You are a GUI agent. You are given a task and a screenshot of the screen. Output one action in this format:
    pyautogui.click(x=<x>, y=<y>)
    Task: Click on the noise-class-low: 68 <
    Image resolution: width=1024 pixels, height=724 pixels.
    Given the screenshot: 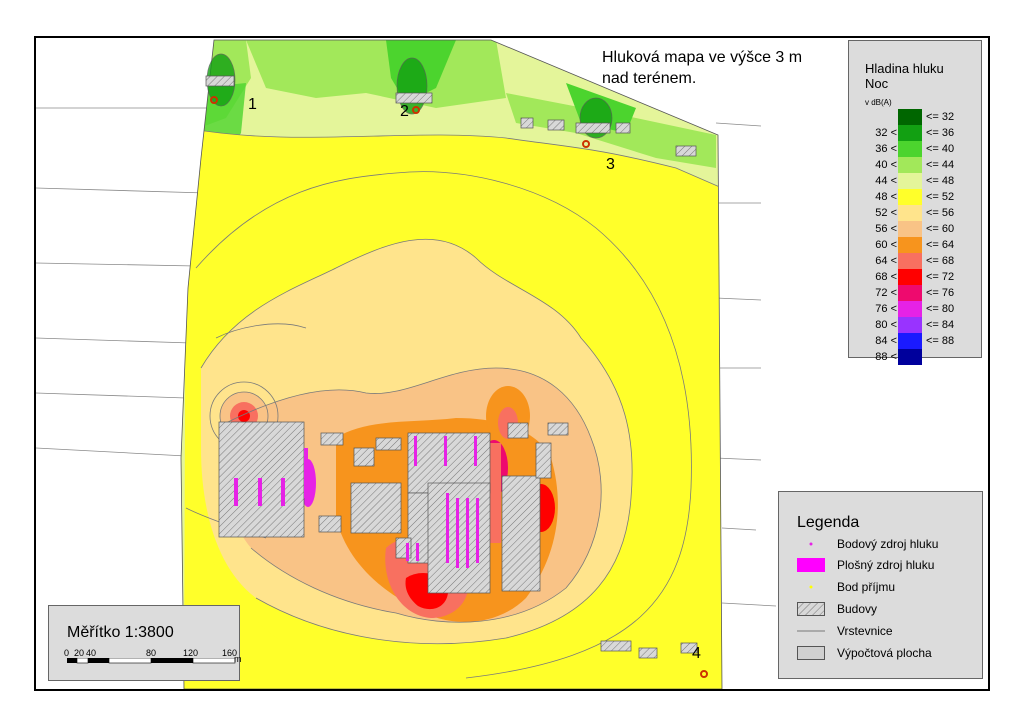 What is the action you would take?
    pyautogui.click(x=886, y=277)
    